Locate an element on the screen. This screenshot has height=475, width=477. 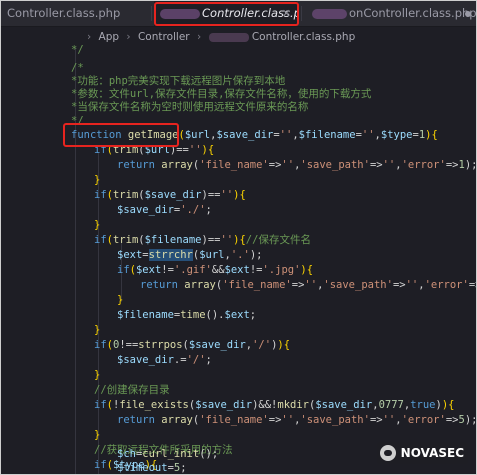
code-line: *当保存文件名称为空时则使用远程文件原来的名称 is located at coordinates (190, 107).